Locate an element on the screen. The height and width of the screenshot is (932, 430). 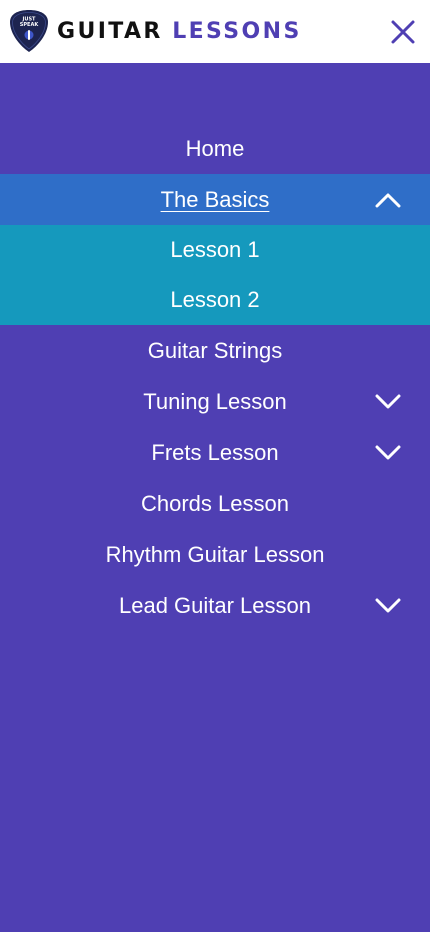
menu-item-label: Chords Lesson is located at coordinates (215, 503).